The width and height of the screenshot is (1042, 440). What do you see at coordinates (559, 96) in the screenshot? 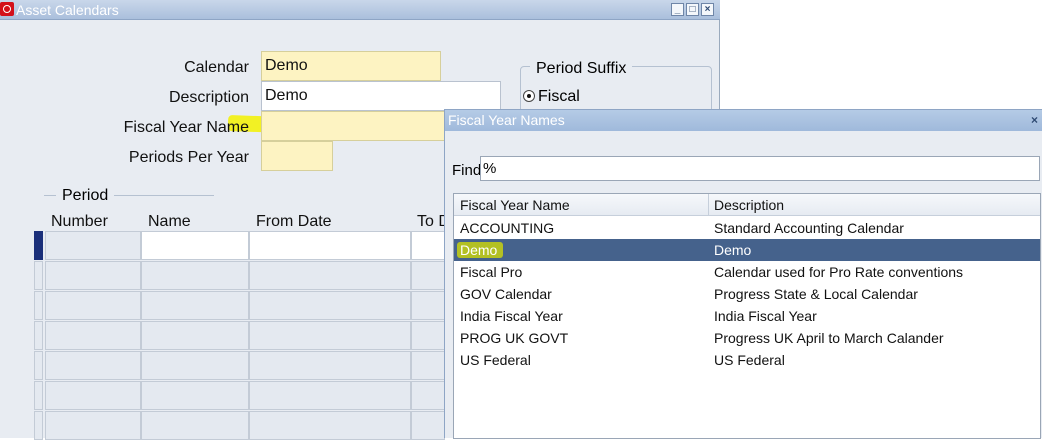
I see `fiscal-radio-label: Fiscal` at bounding box center [559, 96].